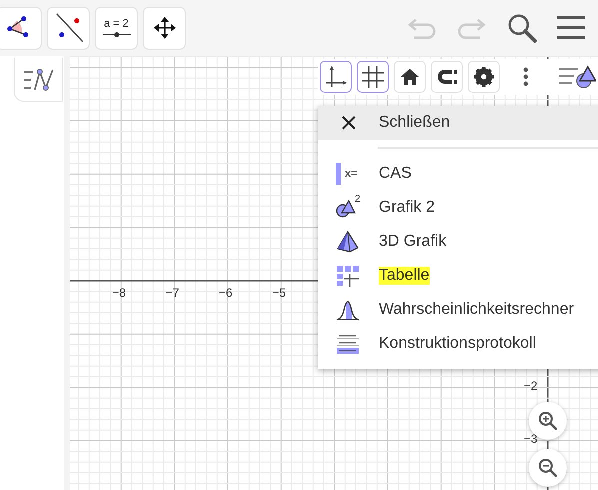  What do you see at coordinates (458, 123) in the screenshot?
I see `close-menu-item: Schließen` at bounding box center [458, 123].